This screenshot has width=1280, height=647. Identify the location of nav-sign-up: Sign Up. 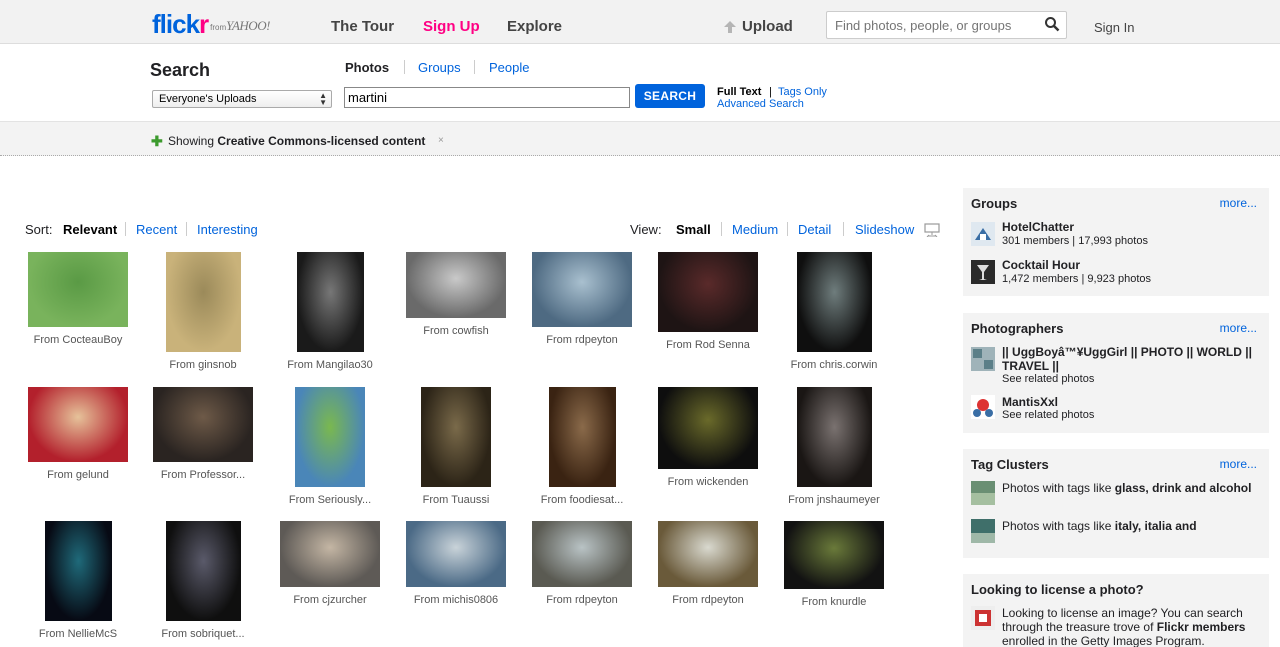
(451, 26).